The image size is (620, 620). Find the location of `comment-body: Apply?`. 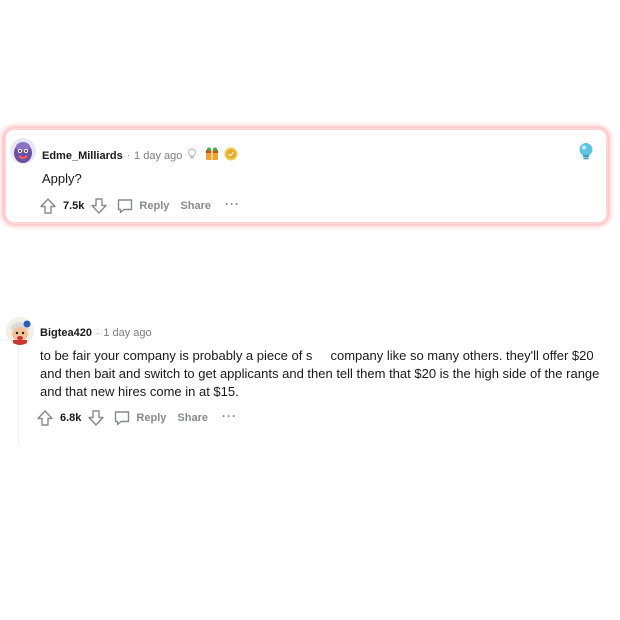

comment-body: Apply? is located at coordinates (62, 178).